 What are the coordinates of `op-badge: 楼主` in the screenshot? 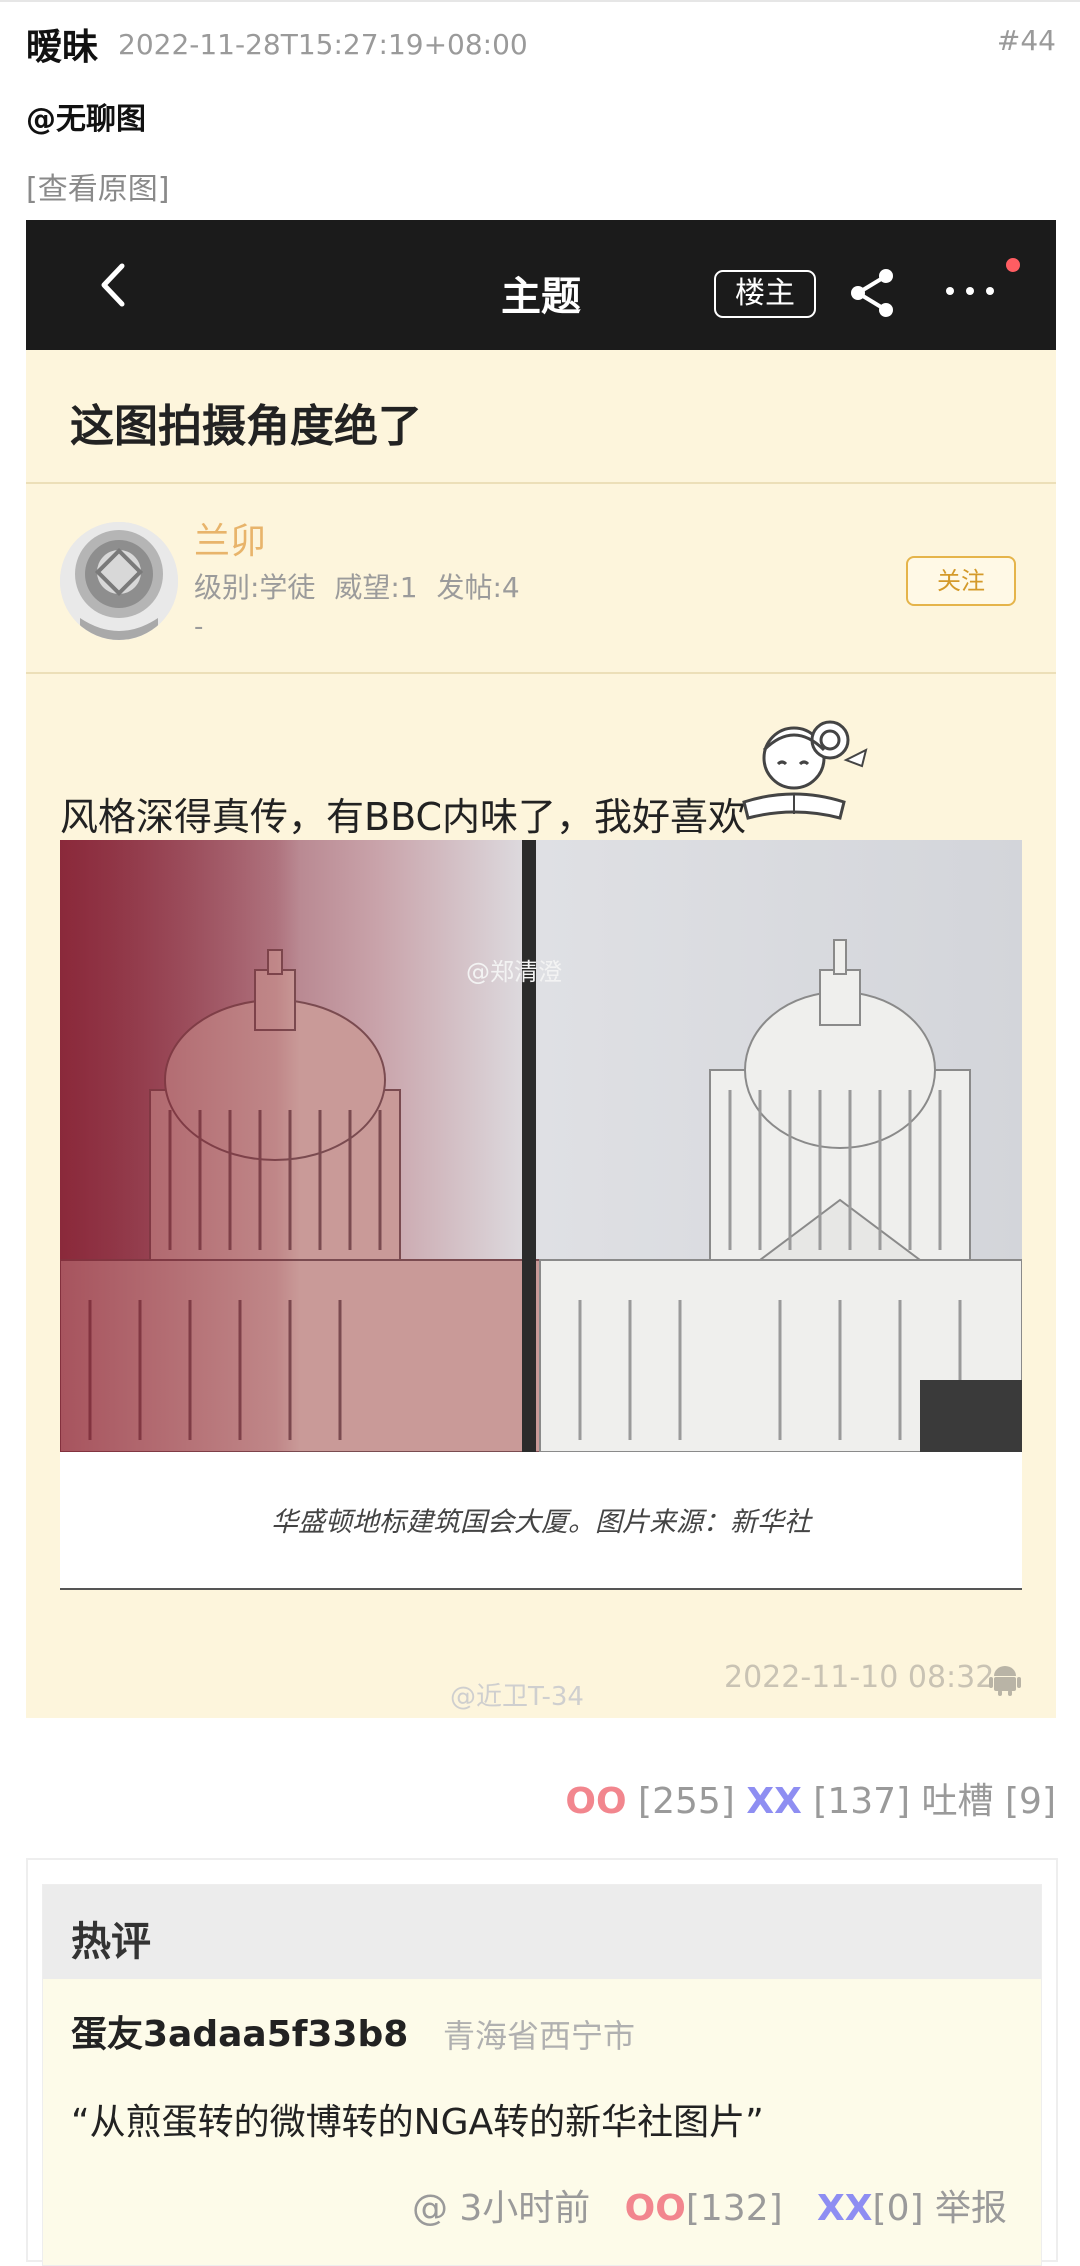 It's located at (765, 294).